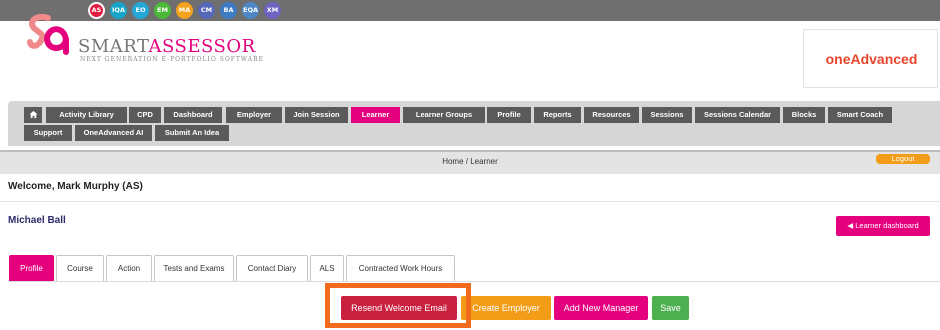 Image resolution: width=940 pixels, height=330 pixels. What do you see at coordinates (601, 308) in the screenshot?
I see `add-new-manager-button: Add New Manager` at bounding box center [601, 308].